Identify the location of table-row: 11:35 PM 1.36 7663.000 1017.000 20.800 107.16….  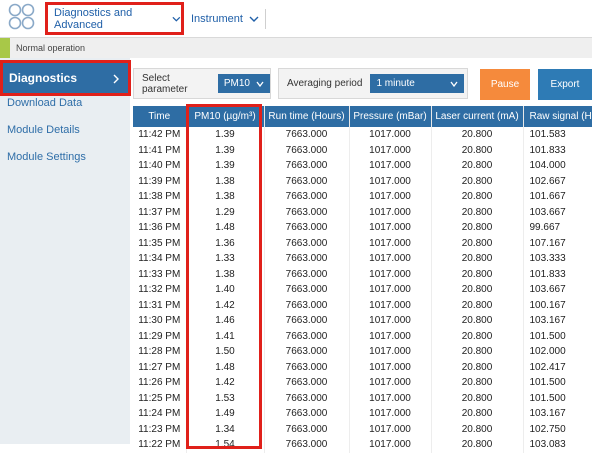
(362, 243).